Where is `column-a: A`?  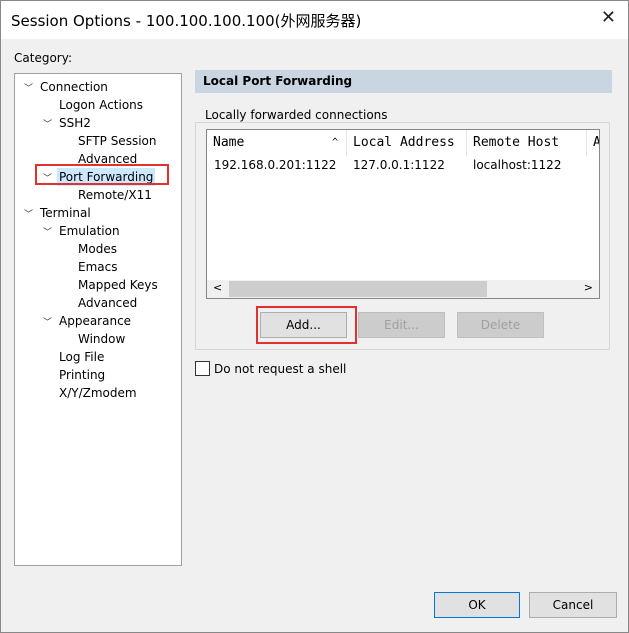
column-a: A is located at coordinates (593, 143).